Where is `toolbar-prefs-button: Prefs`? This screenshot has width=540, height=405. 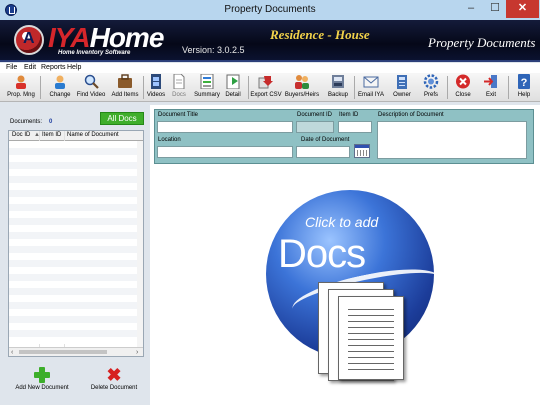 toolbar-prefs-button: Prefs is located at coordinates (431, 87).